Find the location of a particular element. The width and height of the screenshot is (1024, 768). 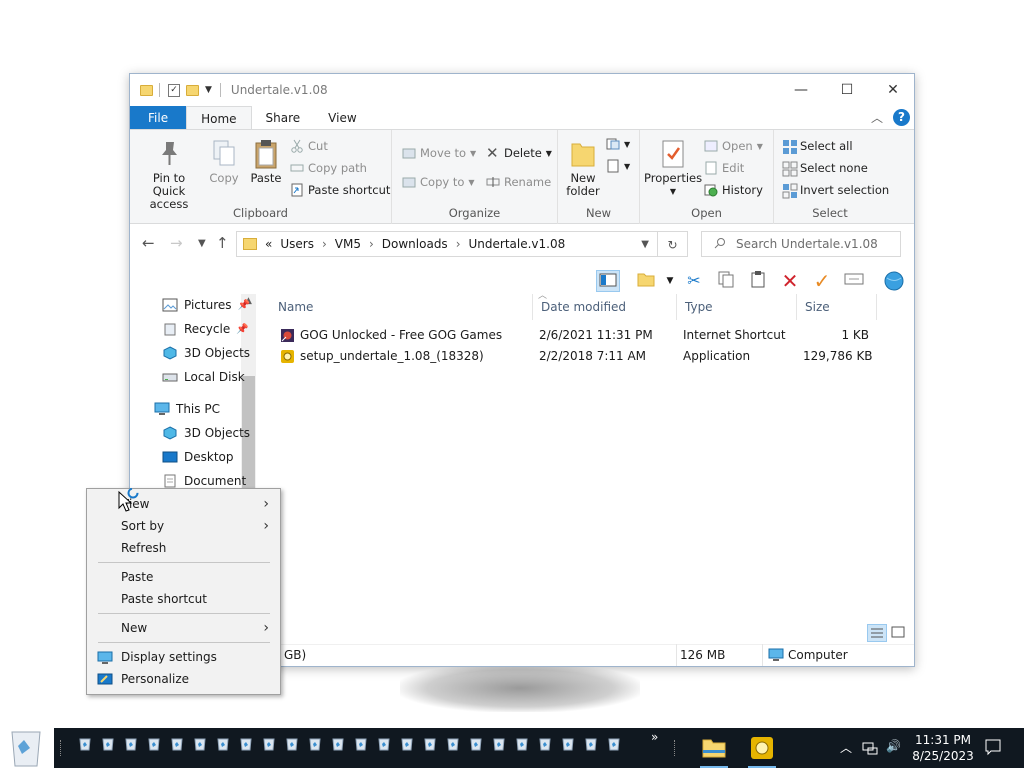

tab-home: Home is located at coordinates (219, 117).